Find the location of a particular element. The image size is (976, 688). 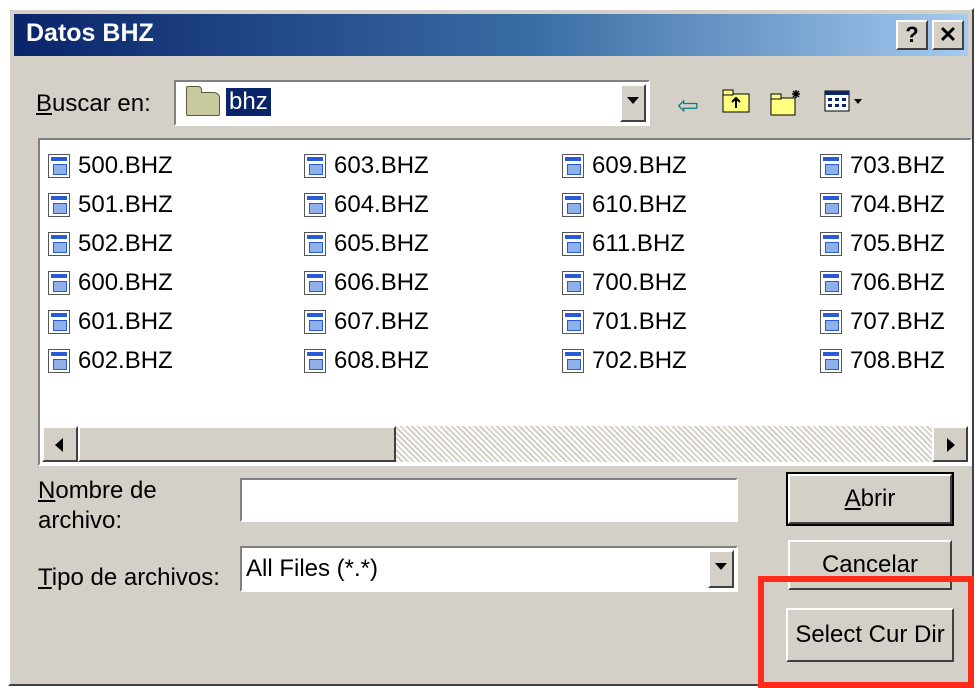

look-in-dropdown-arrow is located at coordinates (633, 103).